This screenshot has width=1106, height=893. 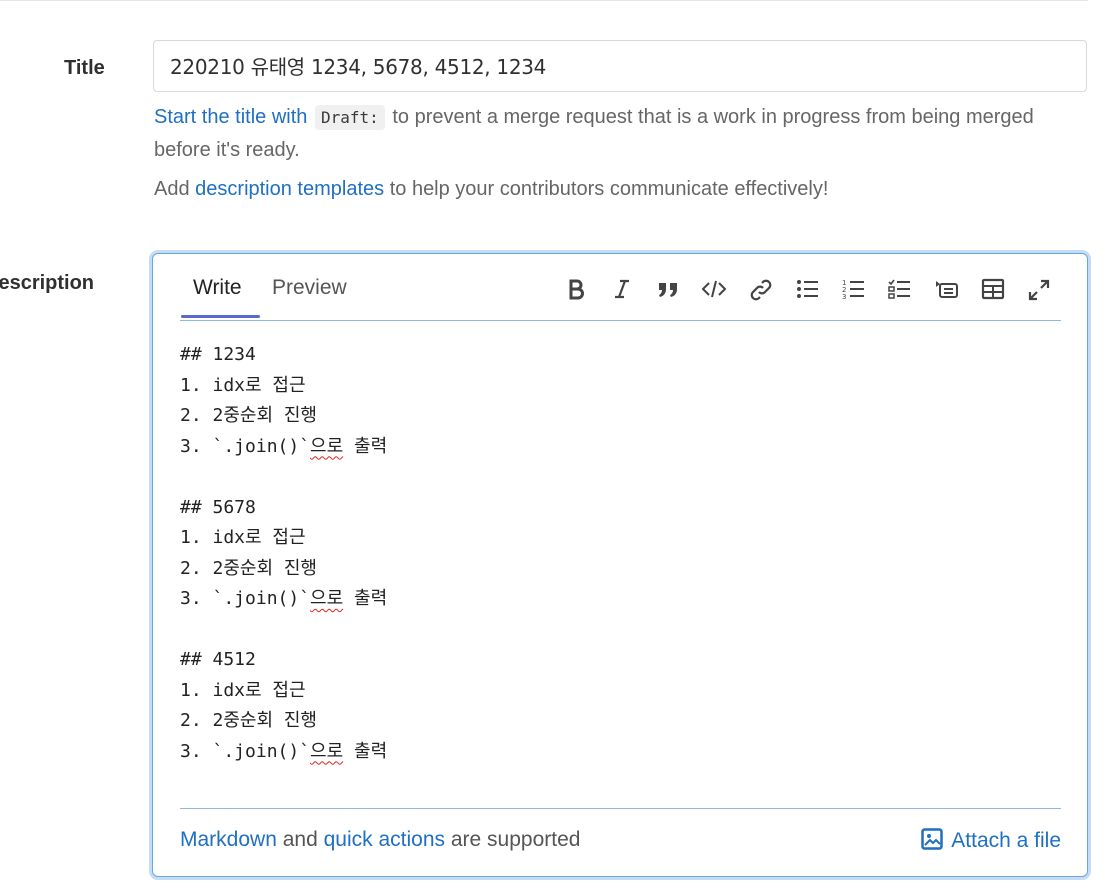 I want to click on description-label: Description, so click(x=47, y=283).